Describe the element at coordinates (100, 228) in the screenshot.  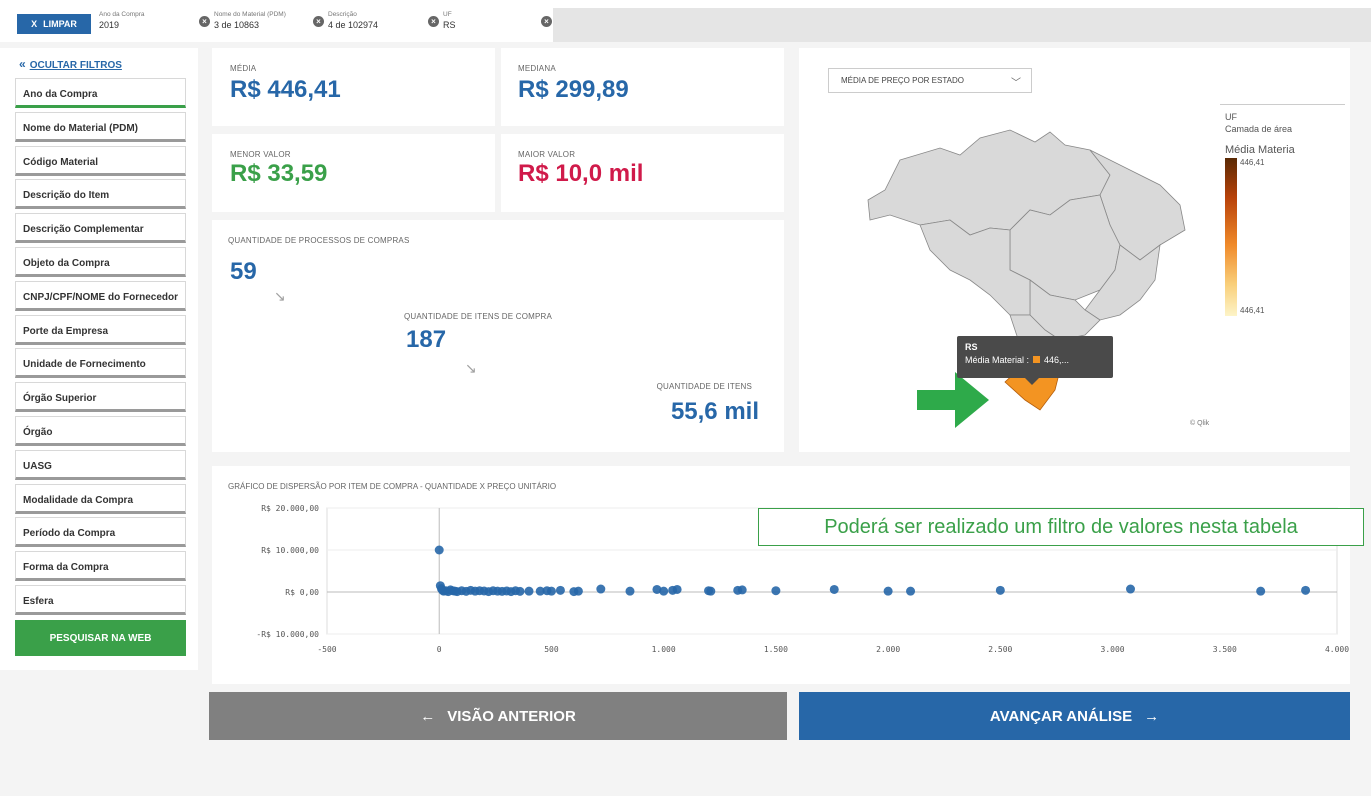
I see `filter-item: Descrição Complementar` at that location.